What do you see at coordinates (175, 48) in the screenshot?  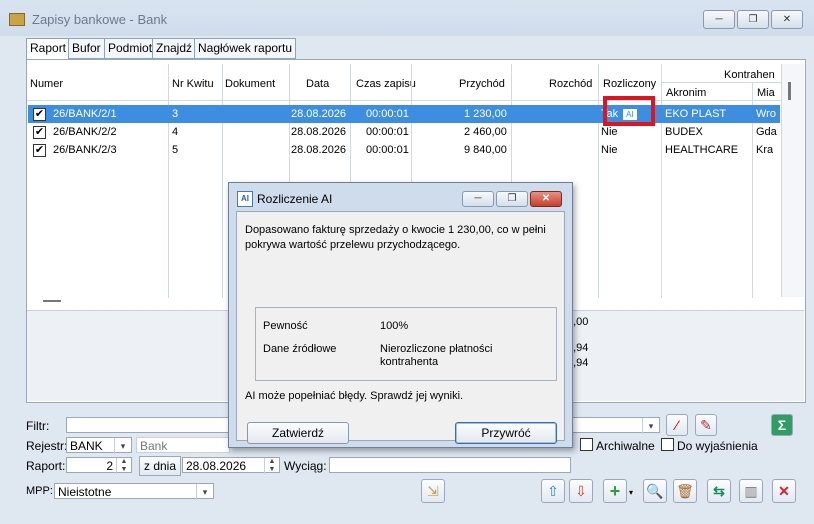 I see `tab-znajdz: Znajdź` at bounding box center [175, 48].